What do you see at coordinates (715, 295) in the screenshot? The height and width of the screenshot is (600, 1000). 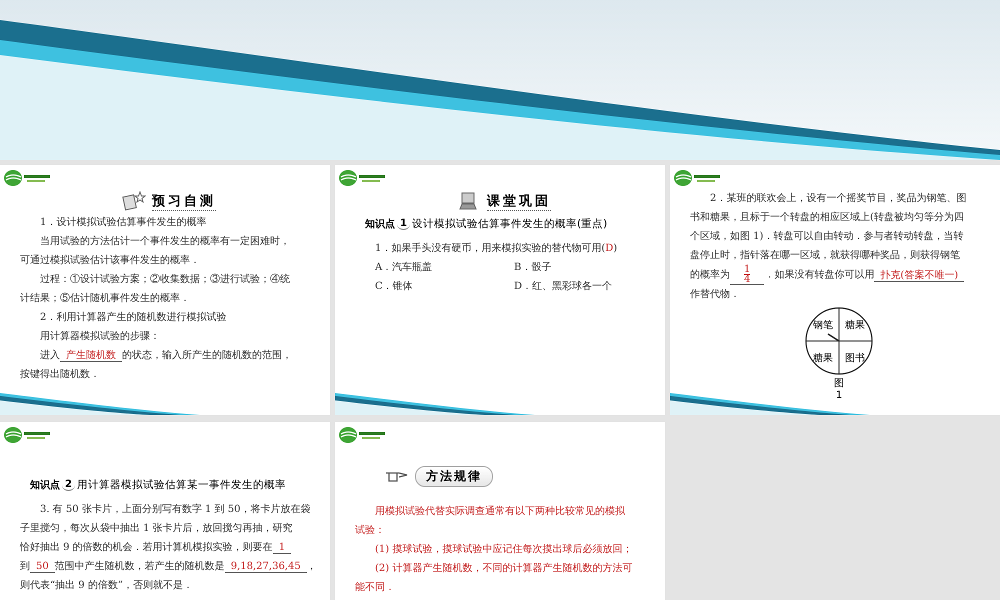 I see `paragraph-text: 作替代物．` at bounding box center [715, 295].